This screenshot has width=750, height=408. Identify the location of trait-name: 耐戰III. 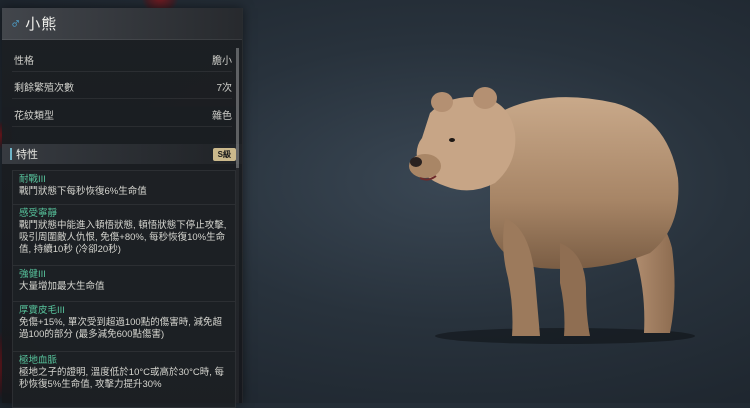
(32, 179).